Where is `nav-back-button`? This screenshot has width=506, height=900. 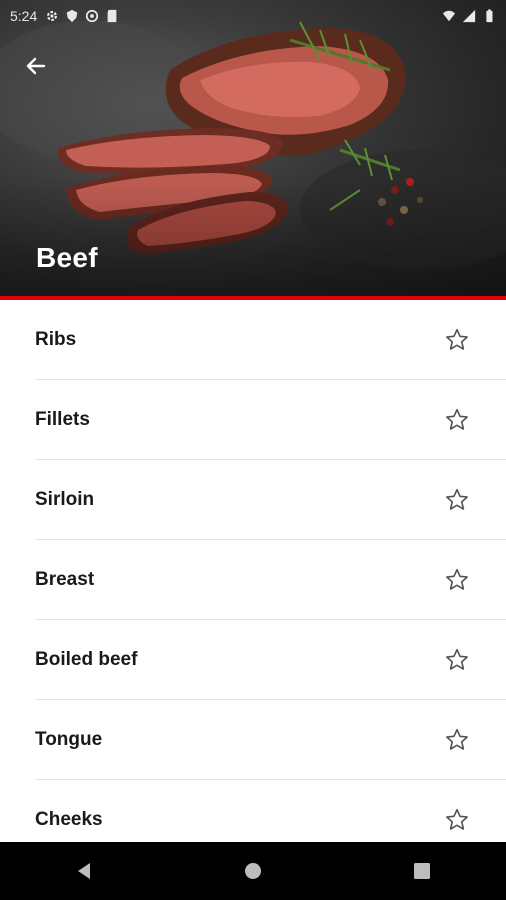
nav-back-button is located at coordinates (84, 871).